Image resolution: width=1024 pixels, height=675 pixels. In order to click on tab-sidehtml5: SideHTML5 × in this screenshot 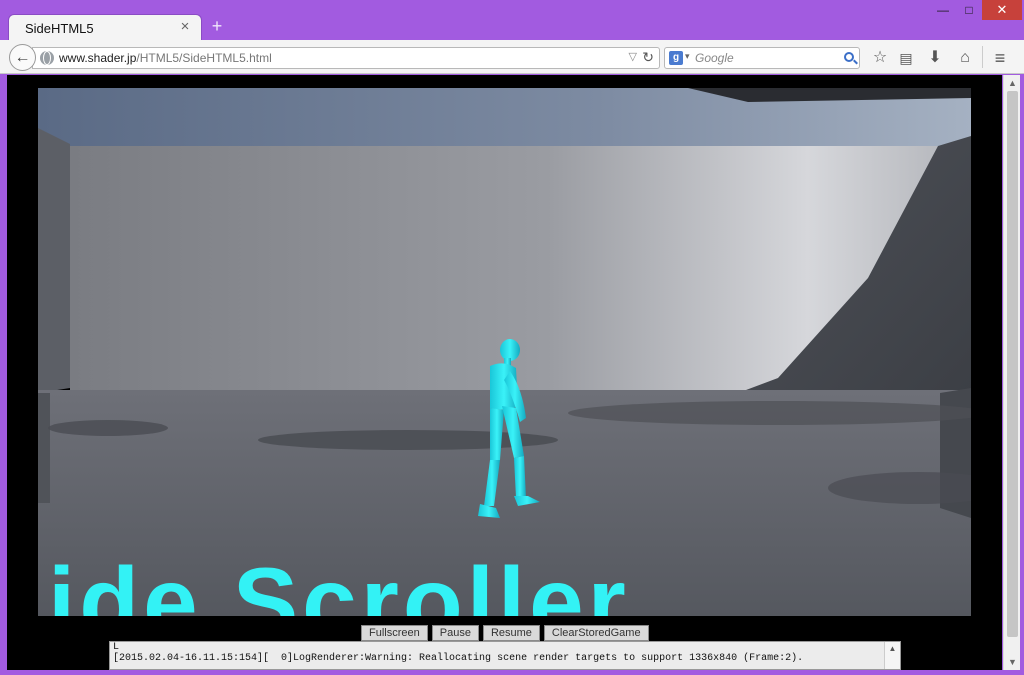, I will do `click(105, 28)`.